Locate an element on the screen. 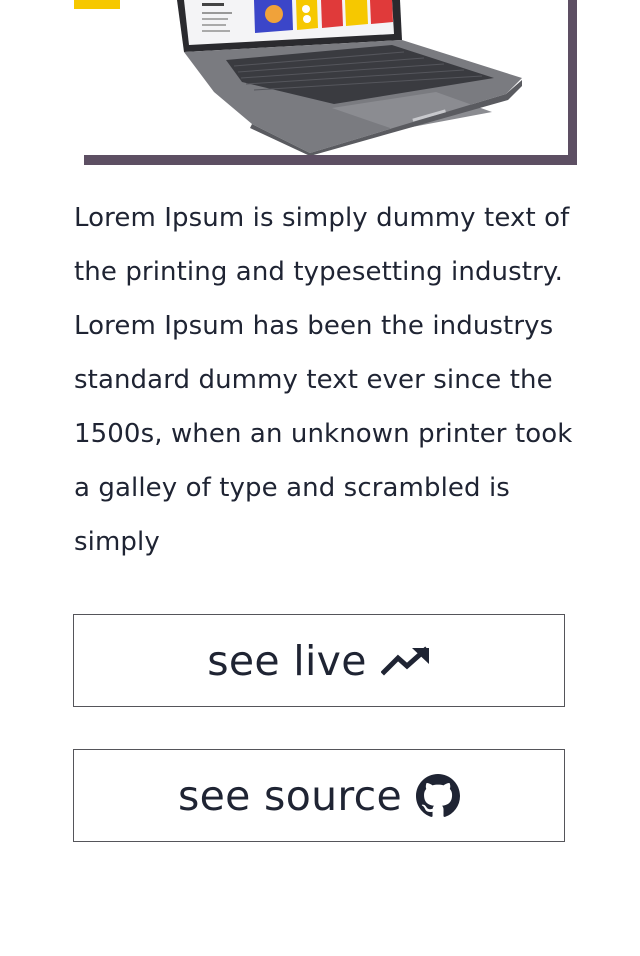 The height and width of the screenshot is (956, 640). project-screenshot is located at coordinates (321, 77).